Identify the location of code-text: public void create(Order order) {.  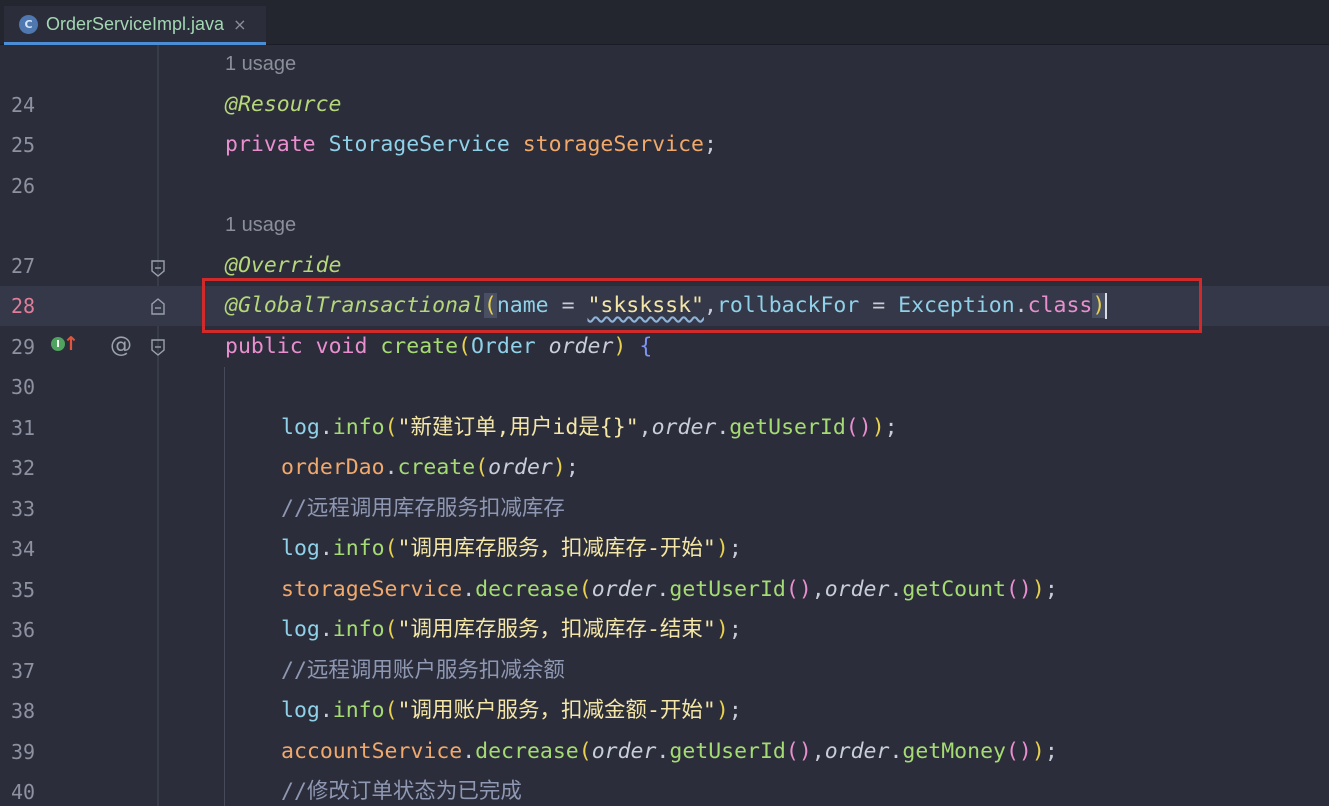
(438, 347).